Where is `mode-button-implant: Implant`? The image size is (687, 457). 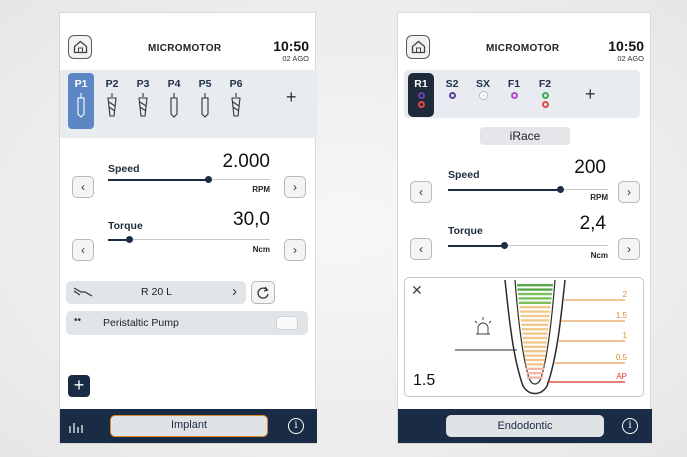 mode-button-implant: Implant is located at coordinates (189, 426).